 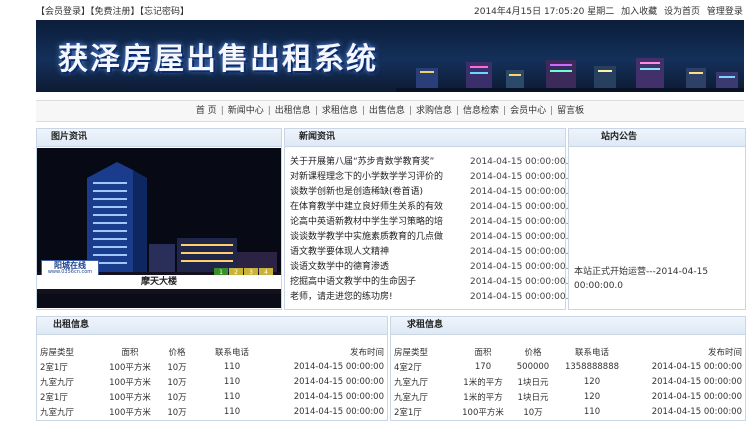 What do you see at coordinates (377, 282) in the screenshot?
I see `news-title: 挖掘高中语文教学中的生命因子` at bounding box center [377, 282].